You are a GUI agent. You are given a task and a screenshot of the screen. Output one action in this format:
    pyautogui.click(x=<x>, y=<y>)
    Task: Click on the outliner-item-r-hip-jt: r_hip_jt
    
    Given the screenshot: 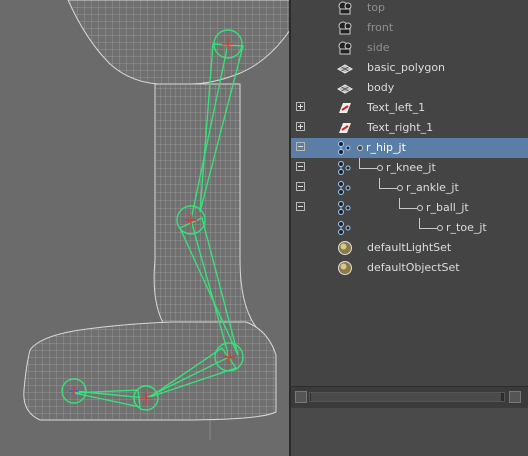 What is the action you would take?
    pyautogui.click(x=409, y=148)
    